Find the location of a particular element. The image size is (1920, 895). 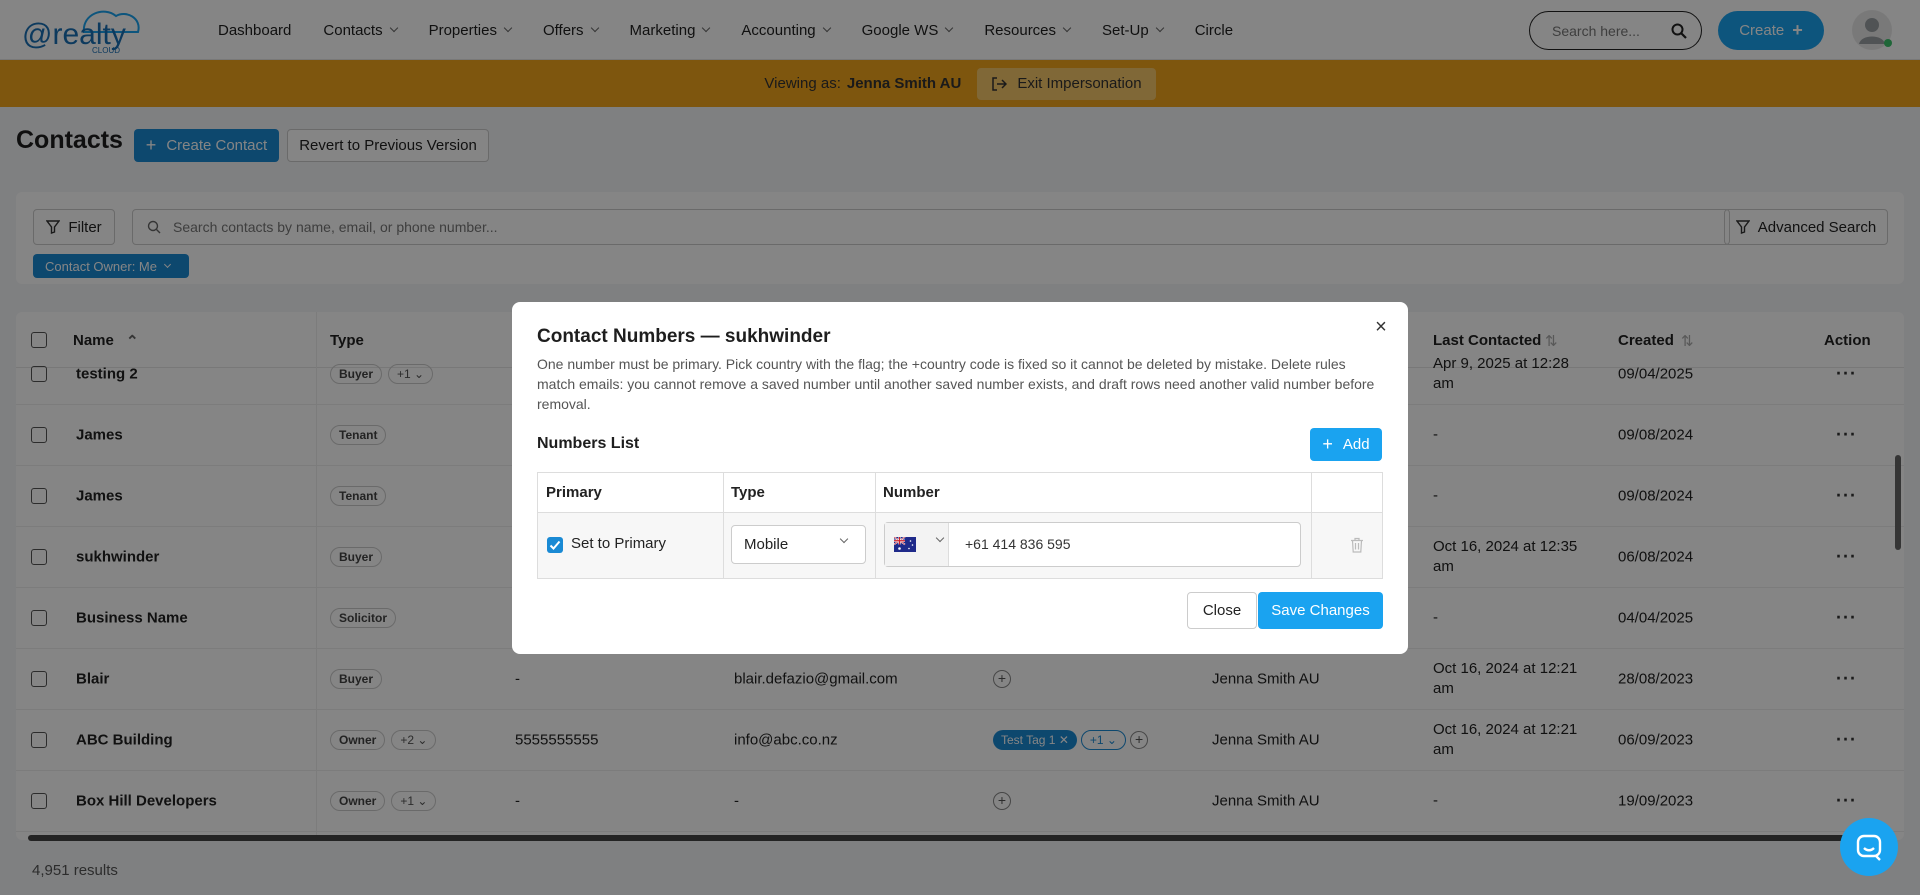

number-row: Set to Primary Mobile +61 414 836 595 is located at coordinates (960, 545).